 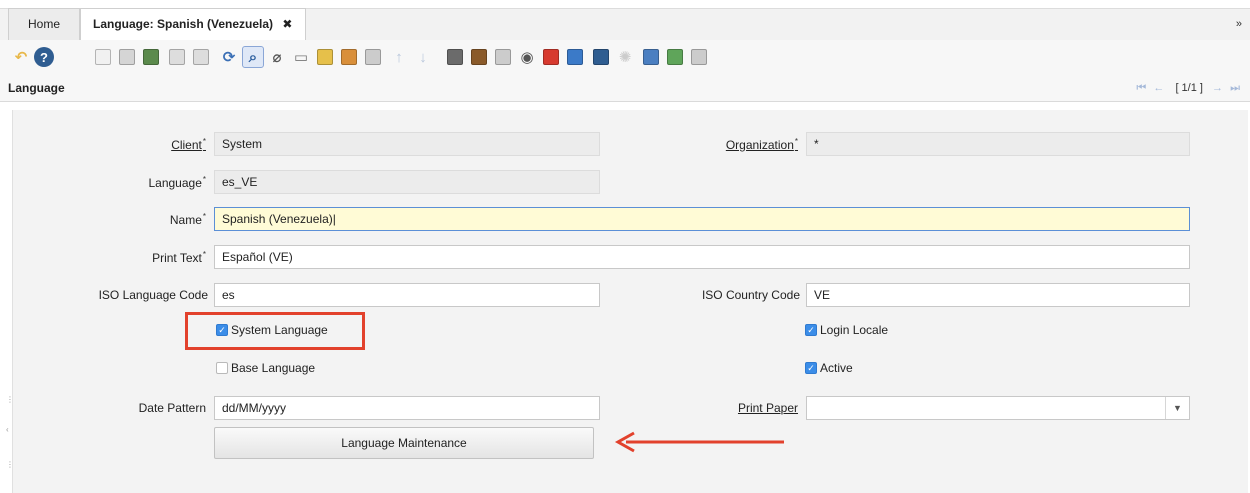 What do you see at coordinates (177, 182) in the screenshot?
I see `language-label: Language*` at bounding box center [177, 182].